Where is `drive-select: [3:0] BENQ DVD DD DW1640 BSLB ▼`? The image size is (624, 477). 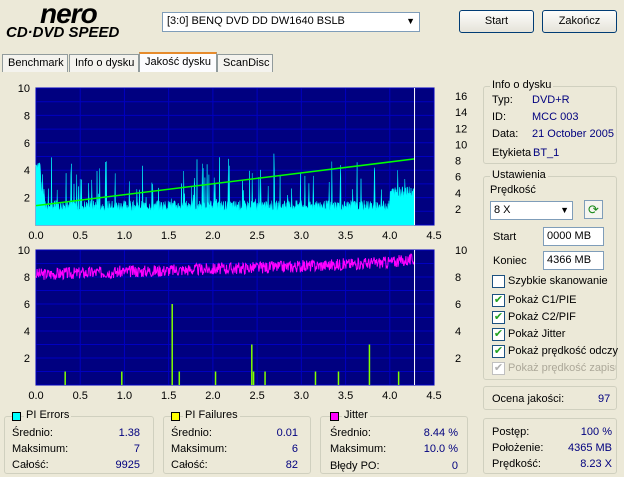 drive-select: [3:0] BENQ DVD DD DW1640 BSLB ▼ is located at coordinates (291, 22).